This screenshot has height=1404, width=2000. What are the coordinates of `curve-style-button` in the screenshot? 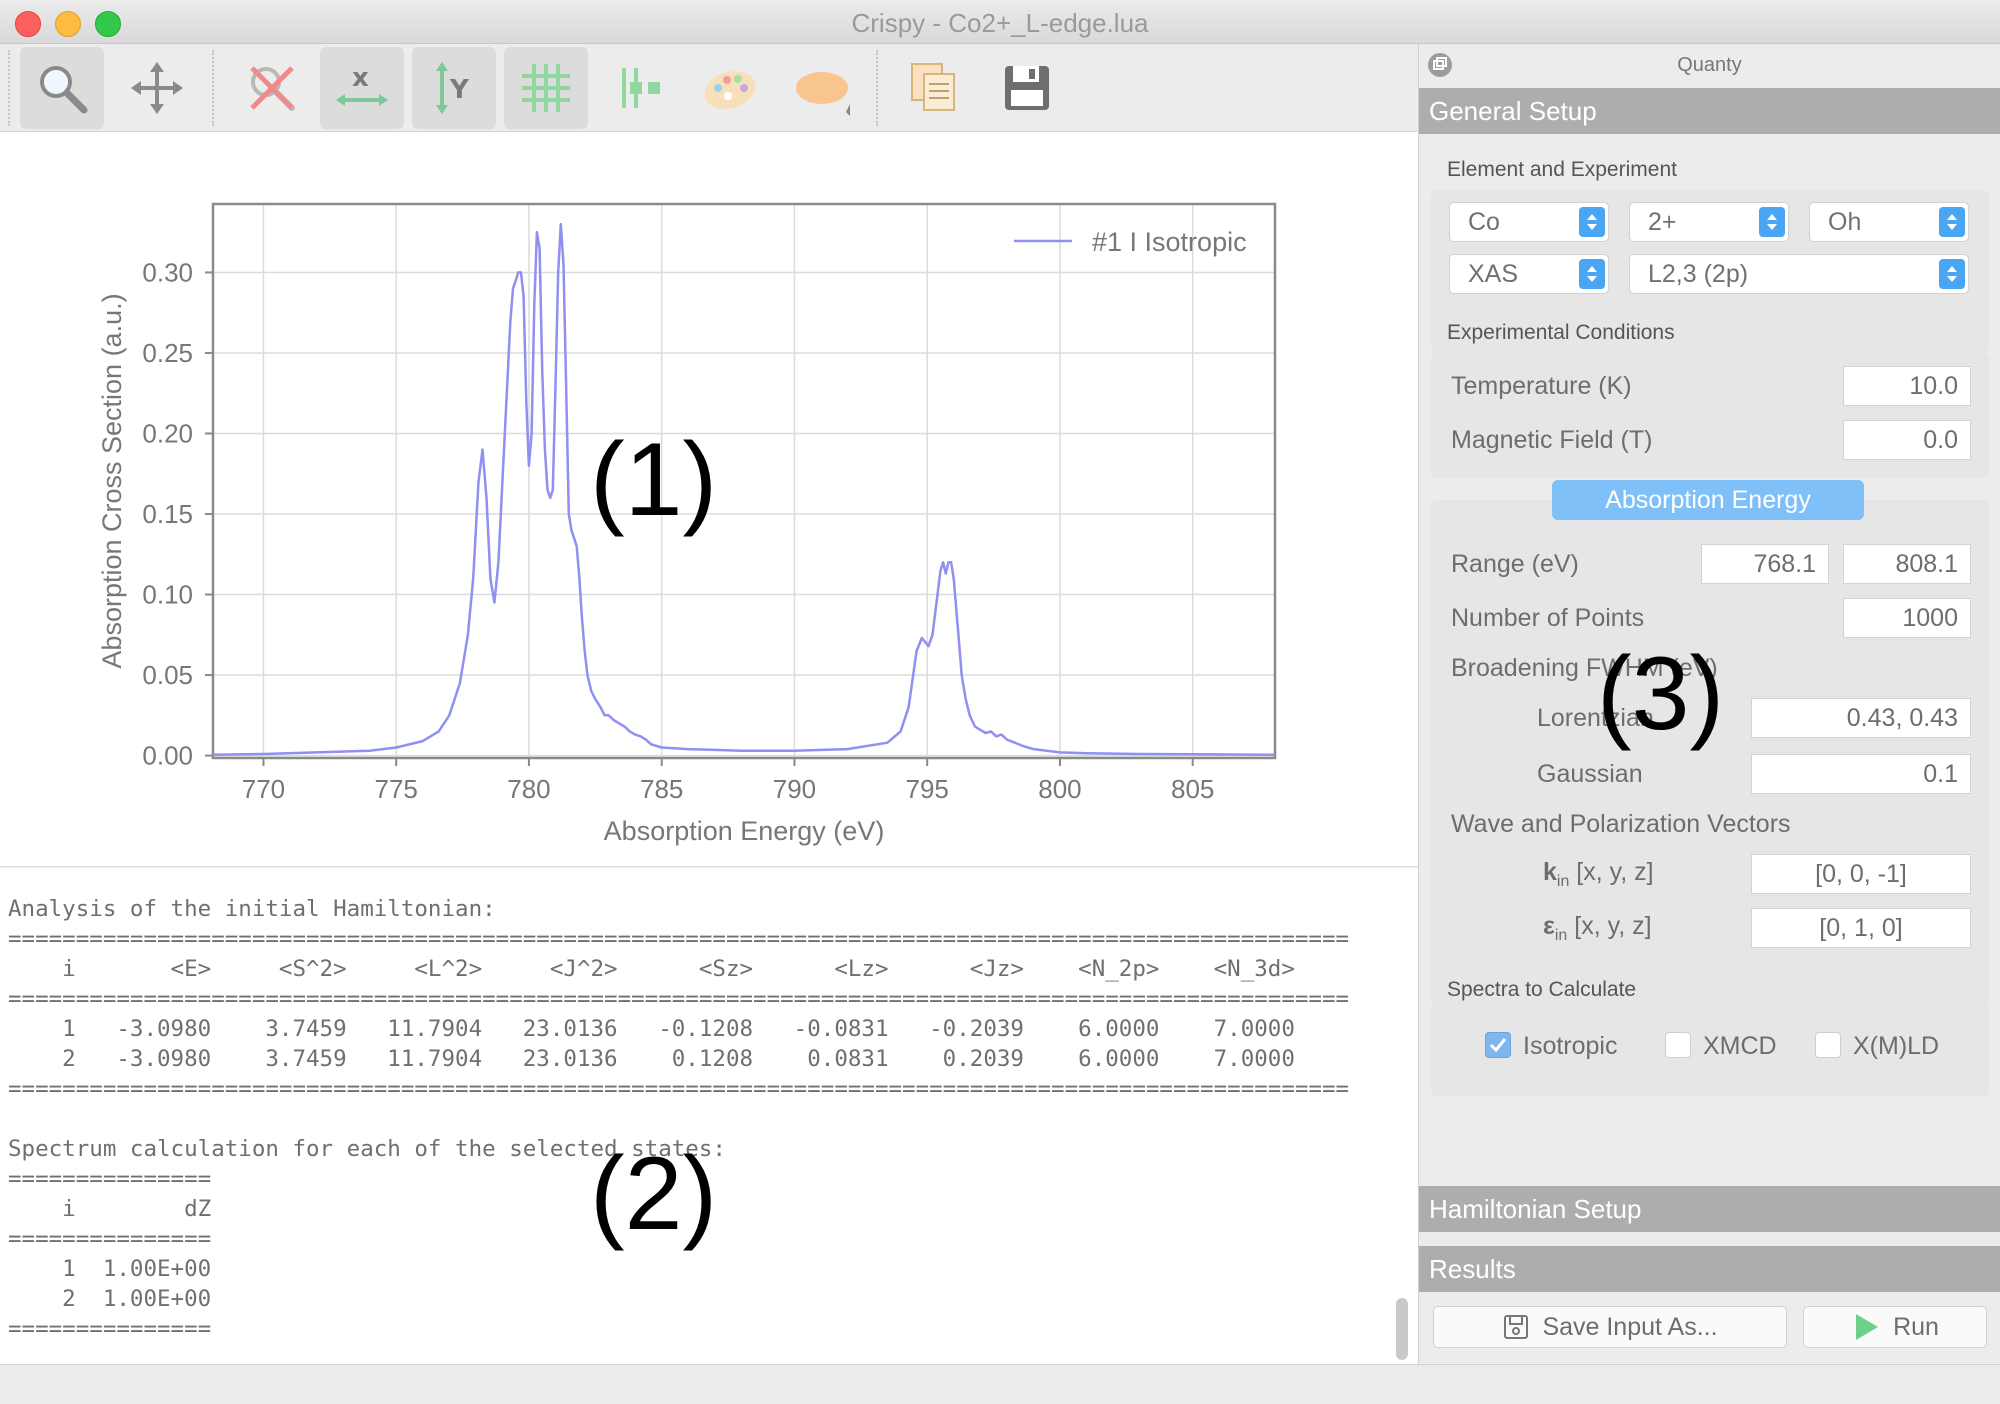 It's located at (640, 88).